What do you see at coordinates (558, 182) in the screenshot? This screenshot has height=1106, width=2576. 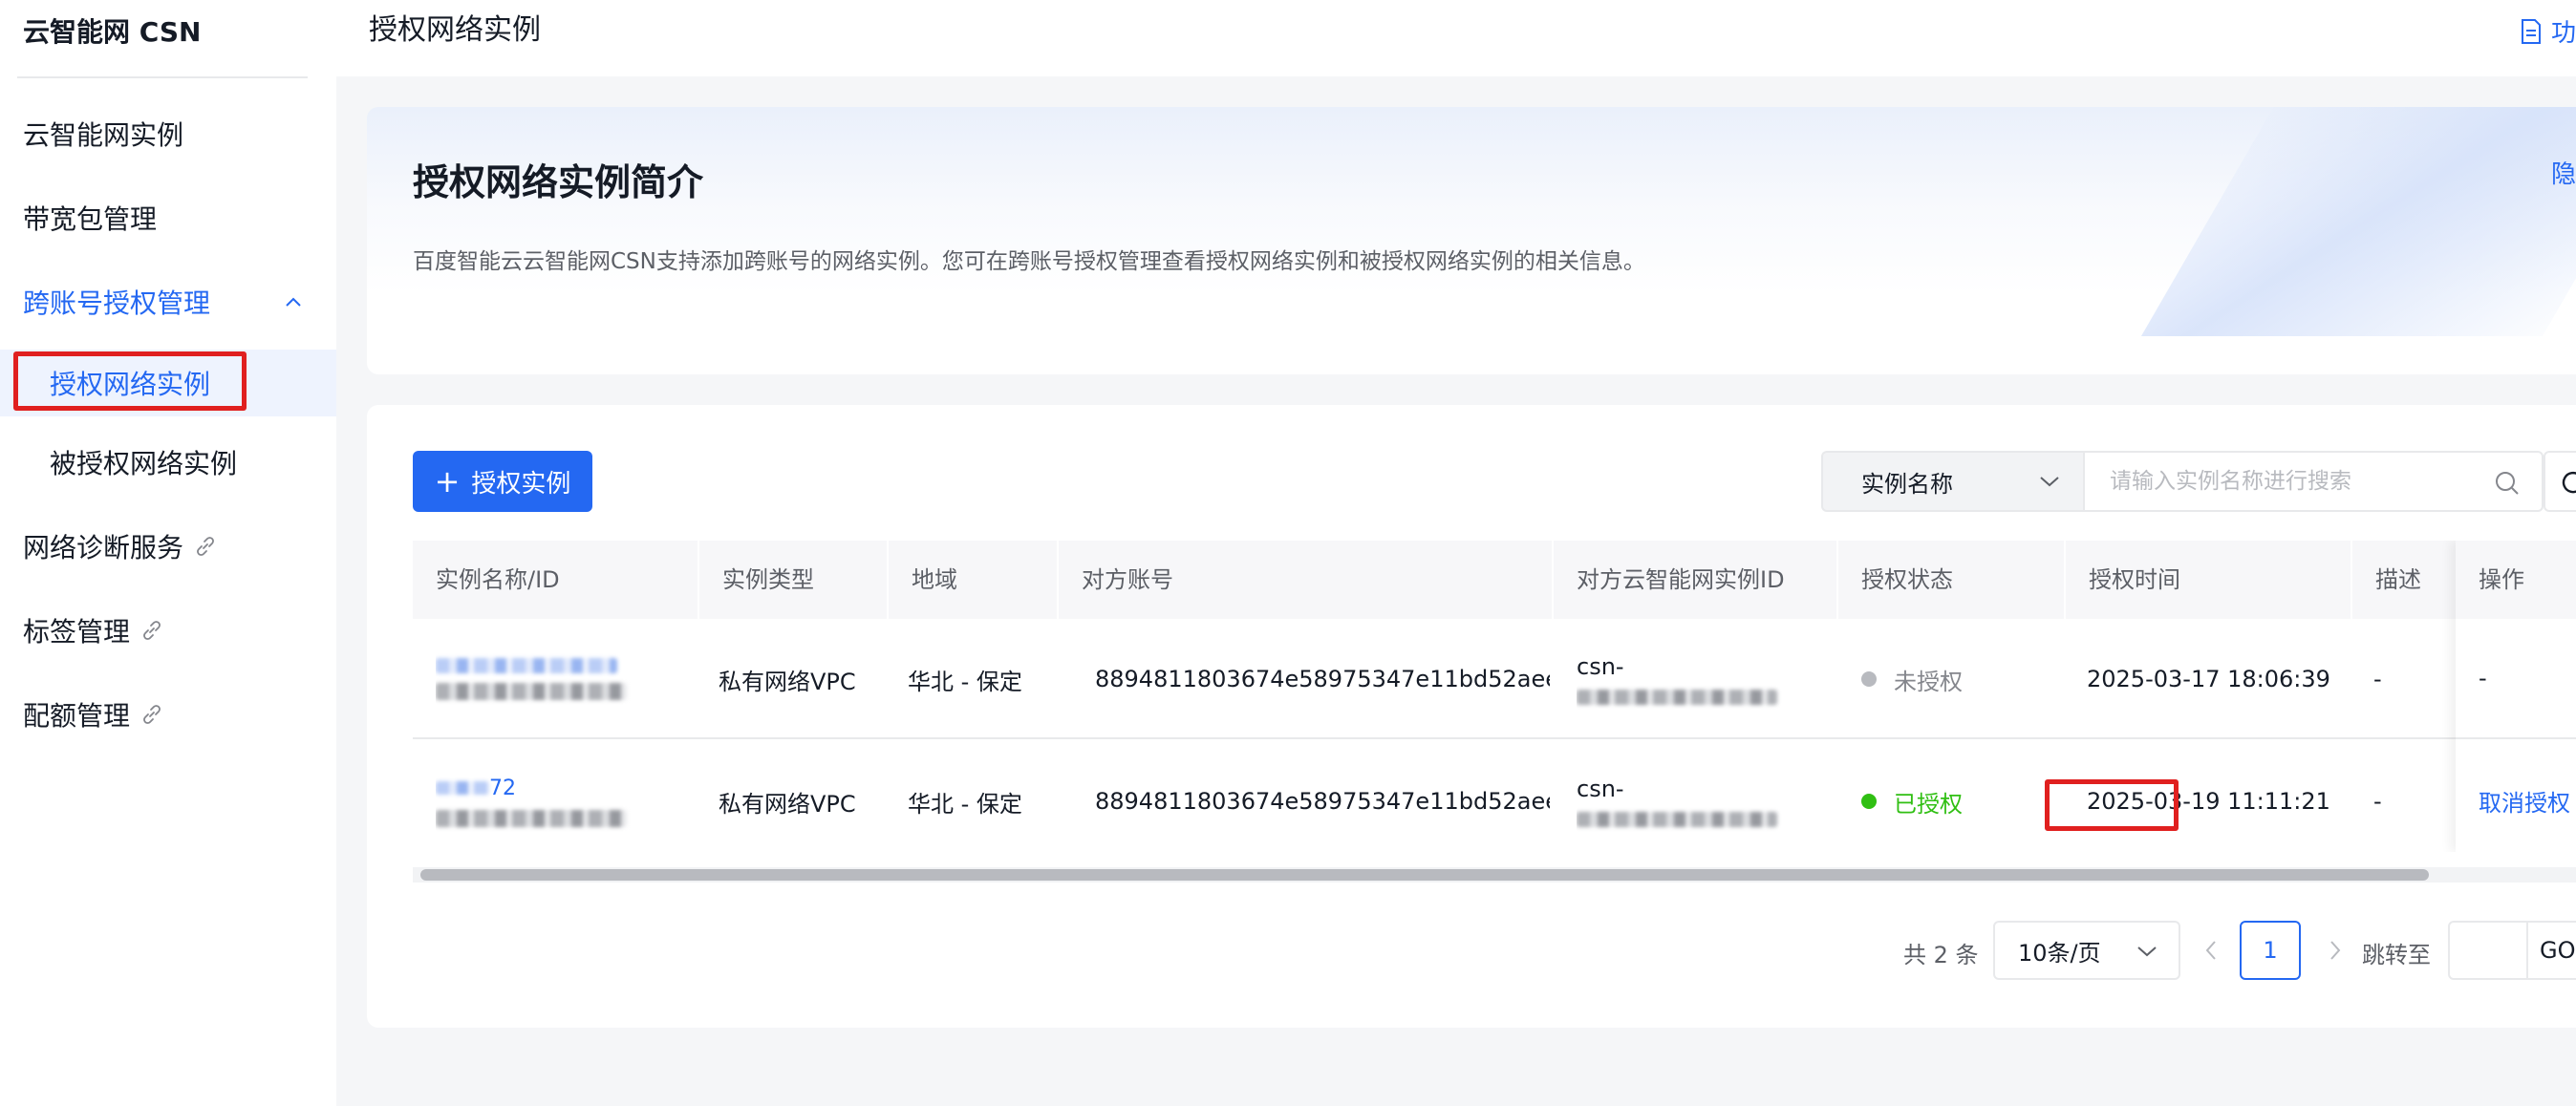 I see `intro-title: 授权网络实例简介` at bounding box center [558, 182].